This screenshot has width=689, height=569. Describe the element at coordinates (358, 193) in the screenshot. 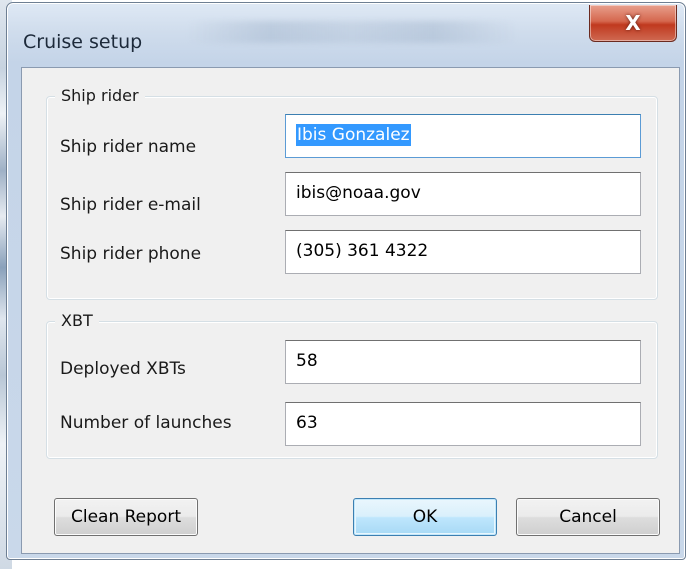

I see `ship-rider-email-value: ibis@noaa.gov` at that location.